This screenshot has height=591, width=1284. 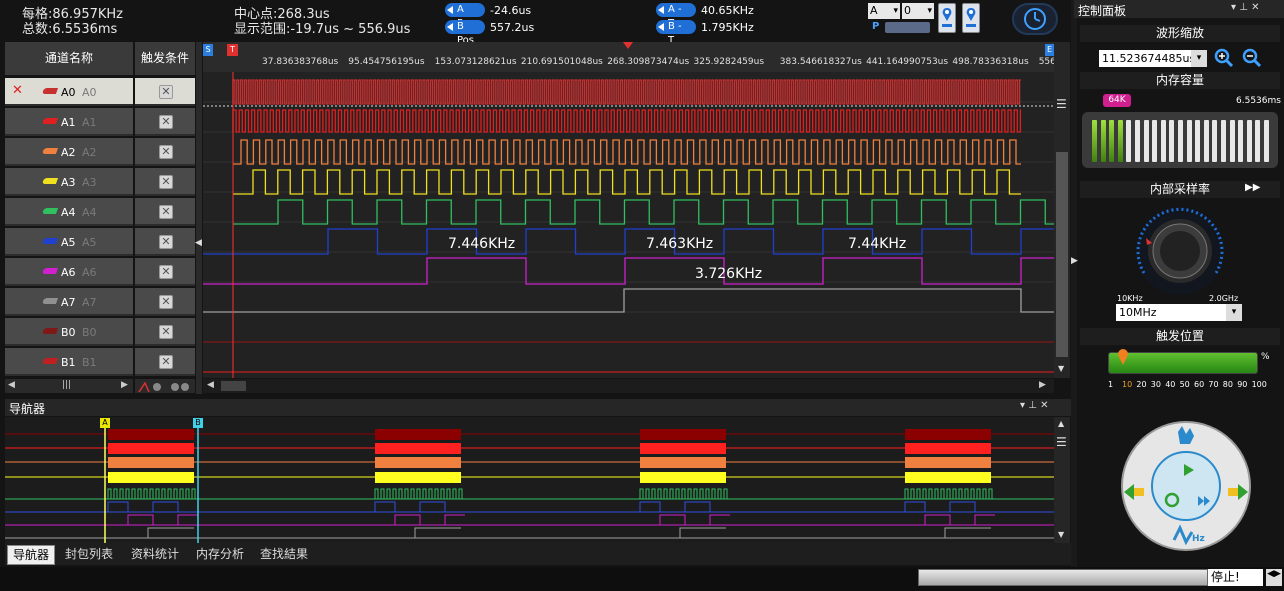 What do you see at coordinates (1274, 577) in the screenshot?
I see `status-scroll: ◀▶` at bounding box center [1274, 577].